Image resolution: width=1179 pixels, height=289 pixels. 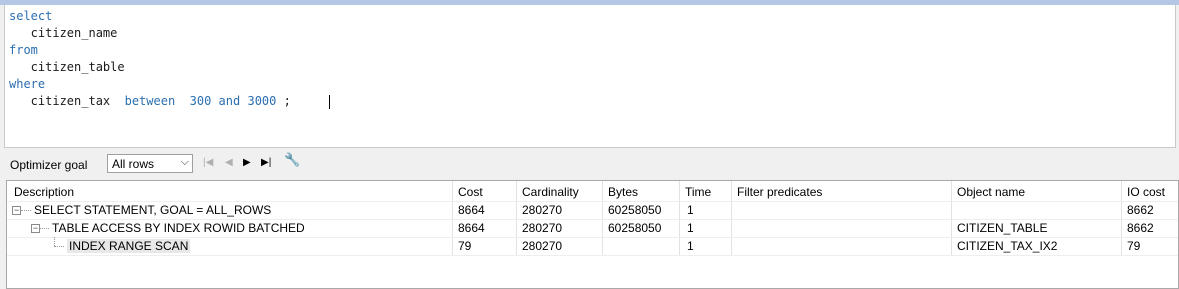 I want to click on high-value: 3000, so click(x=262, y=101).